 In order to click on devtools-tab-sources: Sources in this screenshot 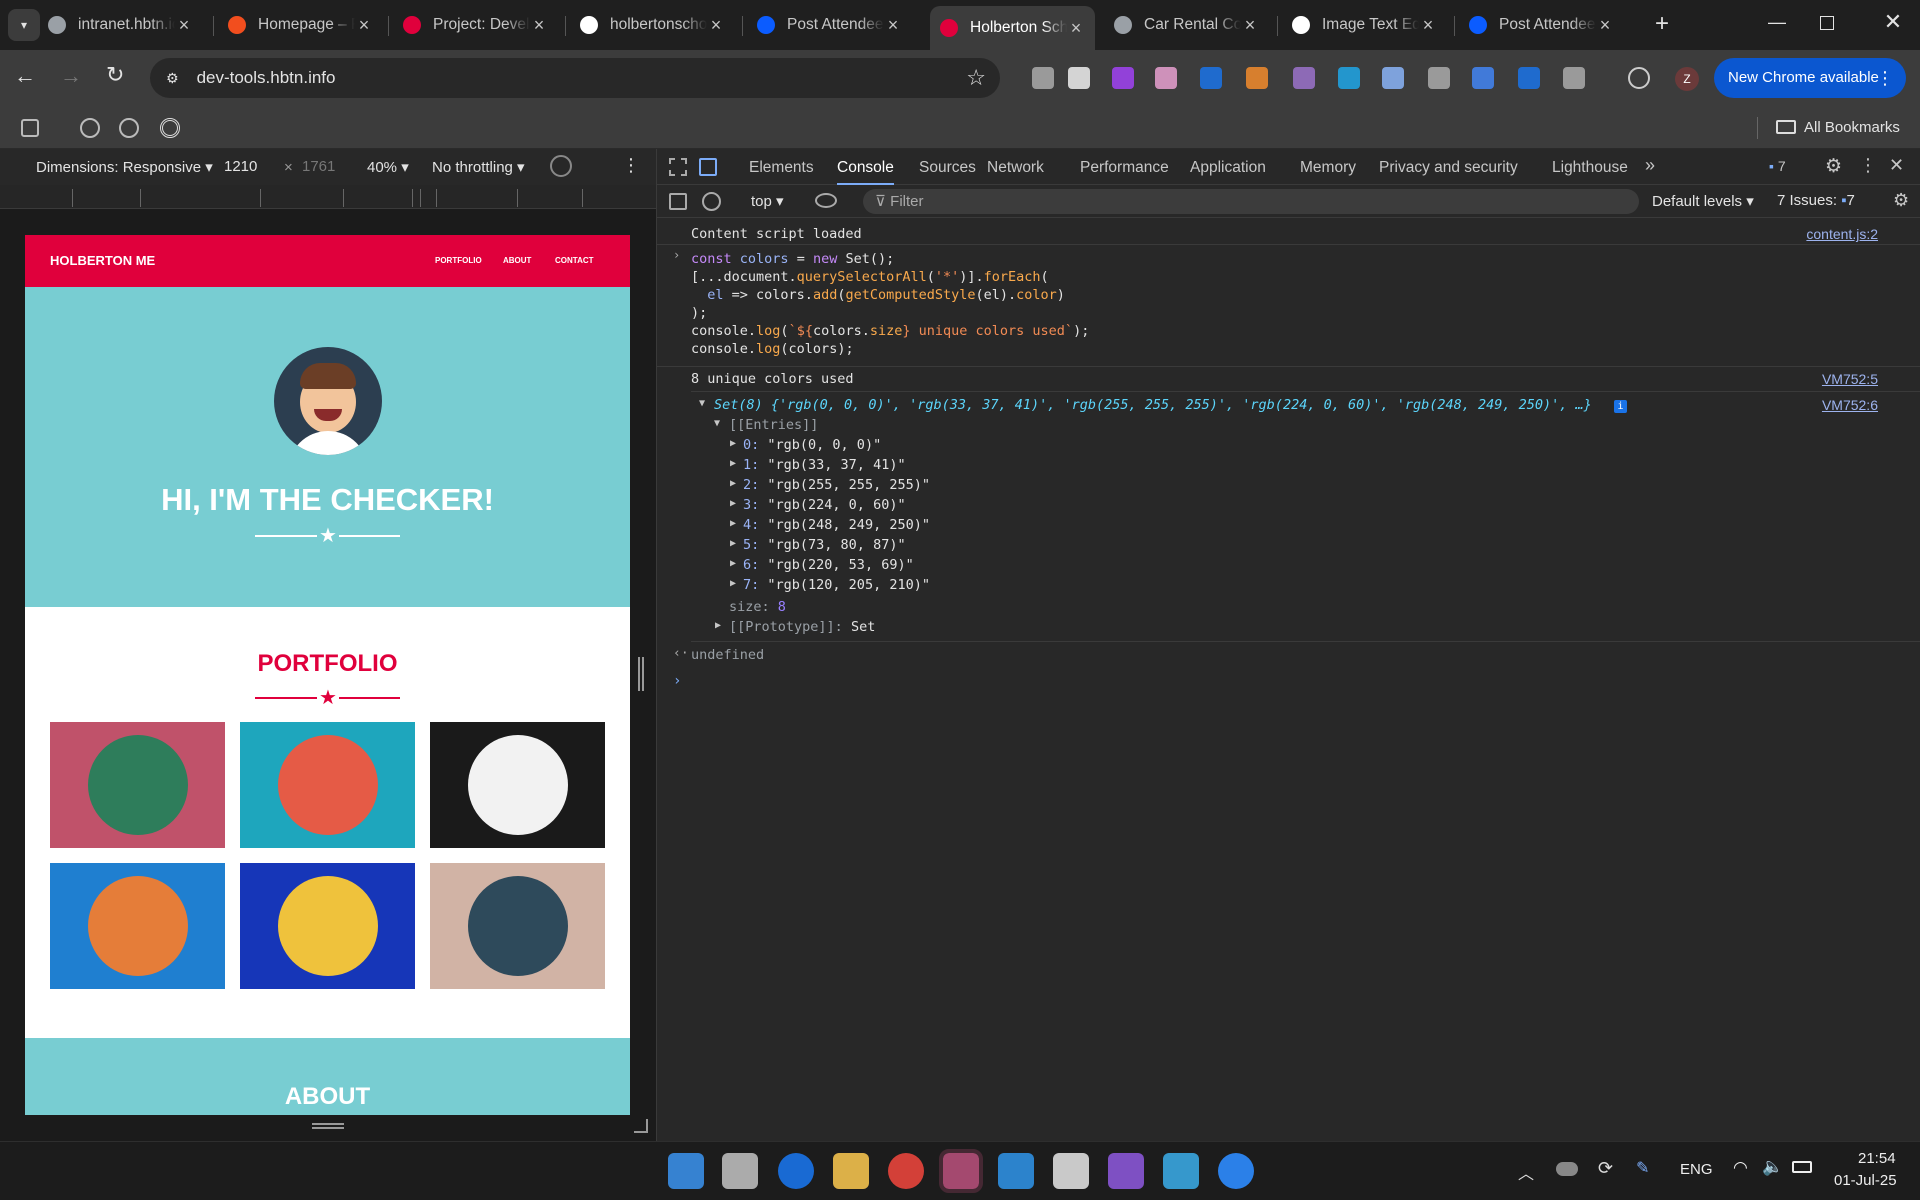, I will do `click(947, 167)`.